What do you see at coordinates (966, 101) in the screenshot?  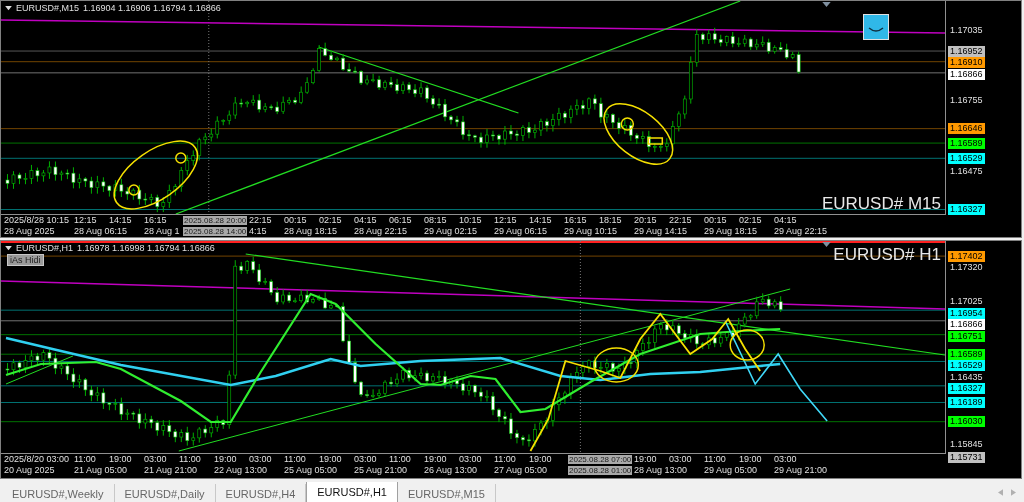 I see `price-label: 1.16755` at bounding box center [966, 101].